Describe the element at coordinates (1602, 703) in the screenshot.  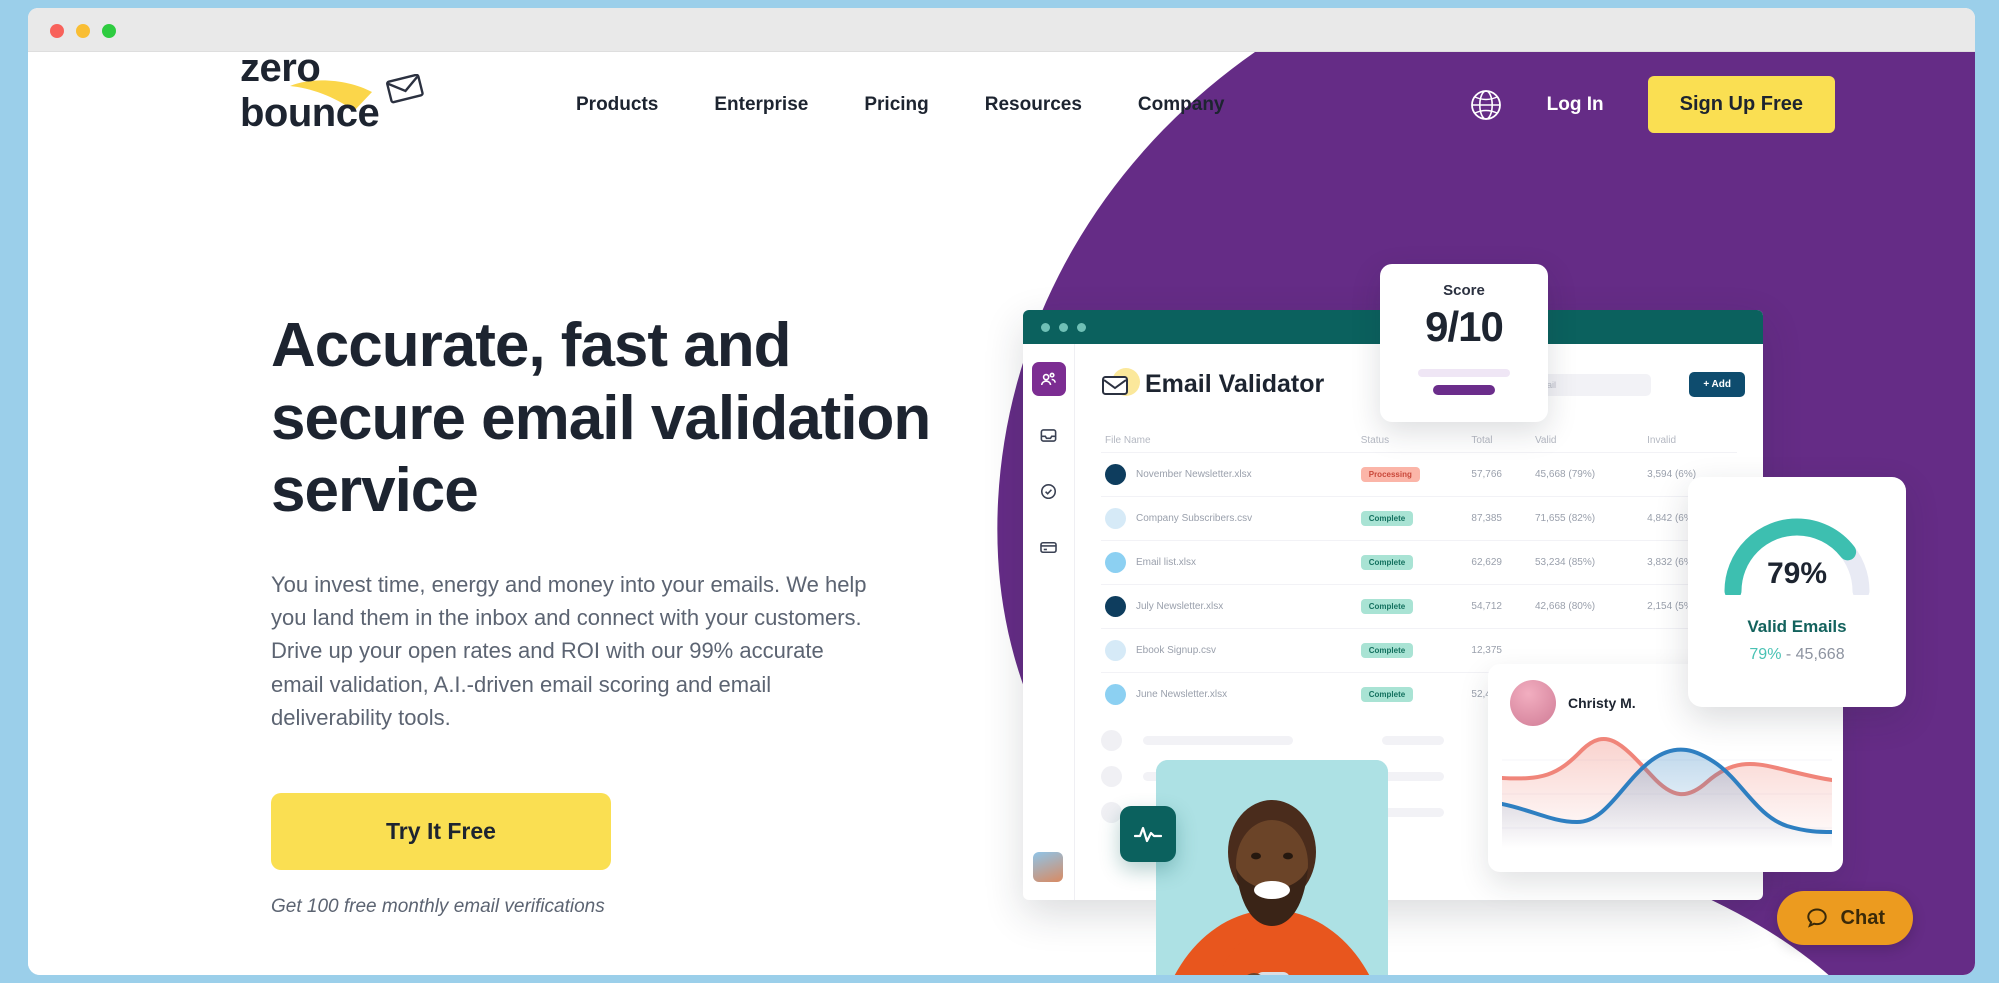
I see `chart-author-name: Christy M.` at that location.